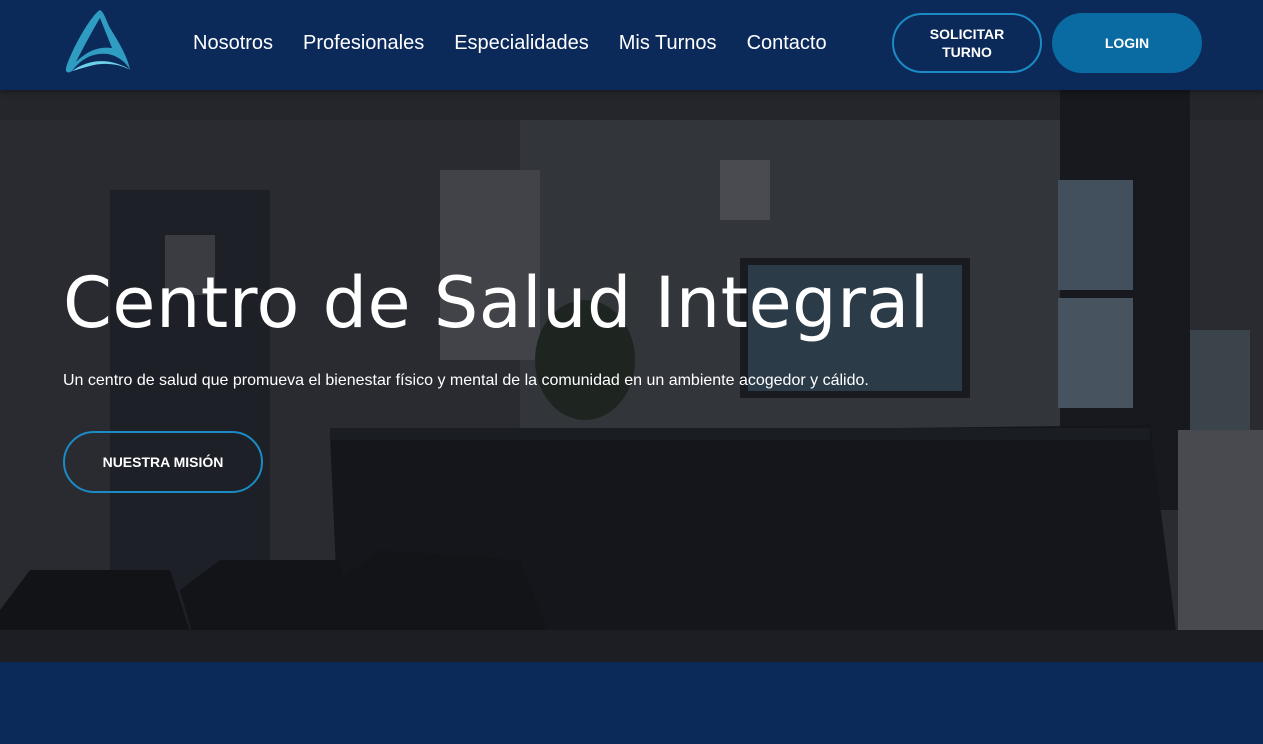  I want to click on nav-link-nosotros: Nosotros, so click(233, 43).